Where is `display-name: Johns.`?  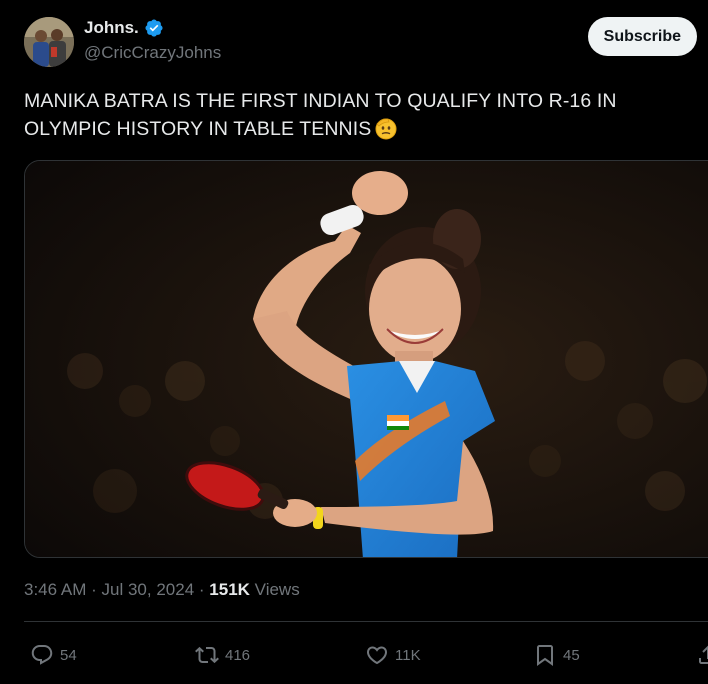 display-name: Johns. is located at coordinates (111, 28).